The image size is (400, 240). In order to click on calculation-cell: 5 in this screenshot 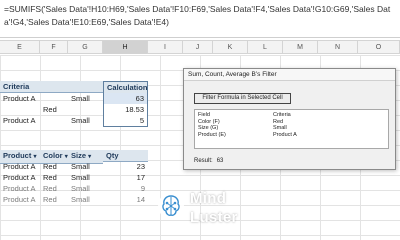, I will do `click(125, 121)`.